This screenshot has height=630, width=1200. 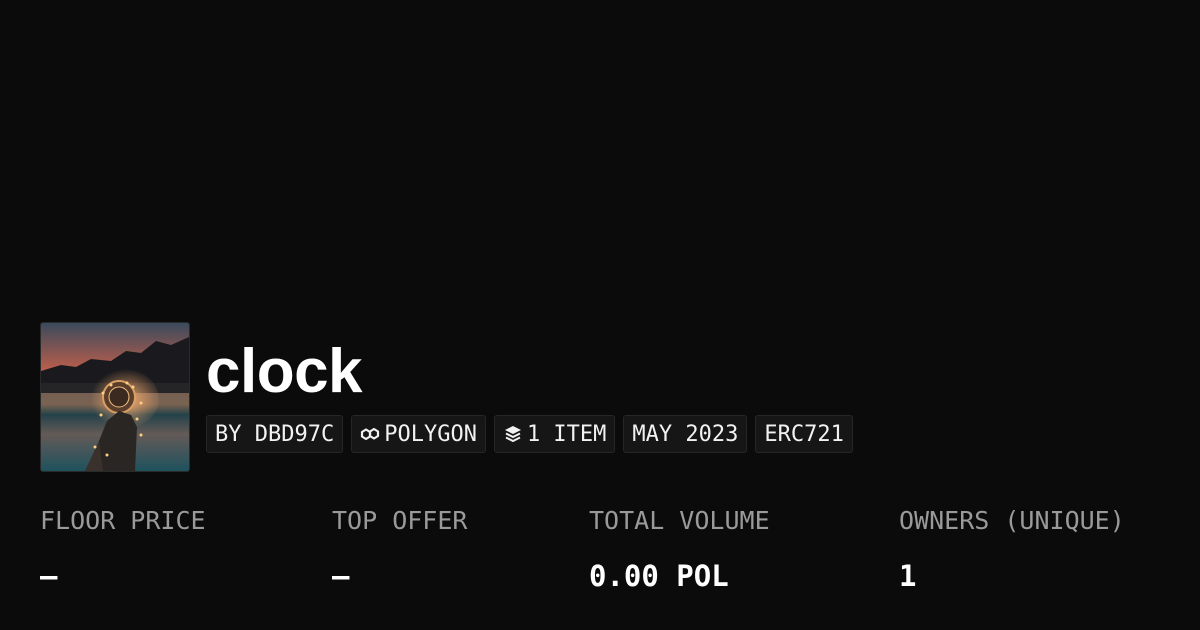 What do you see at coordinates (1012, 520) in the screenshot?
I see `owners-label: OWNERS (UNIQUE)` at bounding box center [1012, 520].